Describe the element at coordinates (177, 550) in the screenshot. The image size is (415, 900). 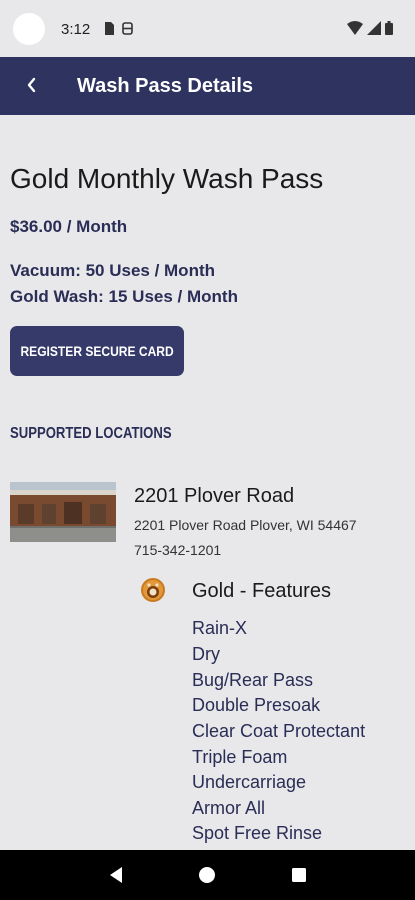
I see `location-phone: 715-342-1201` at that location.